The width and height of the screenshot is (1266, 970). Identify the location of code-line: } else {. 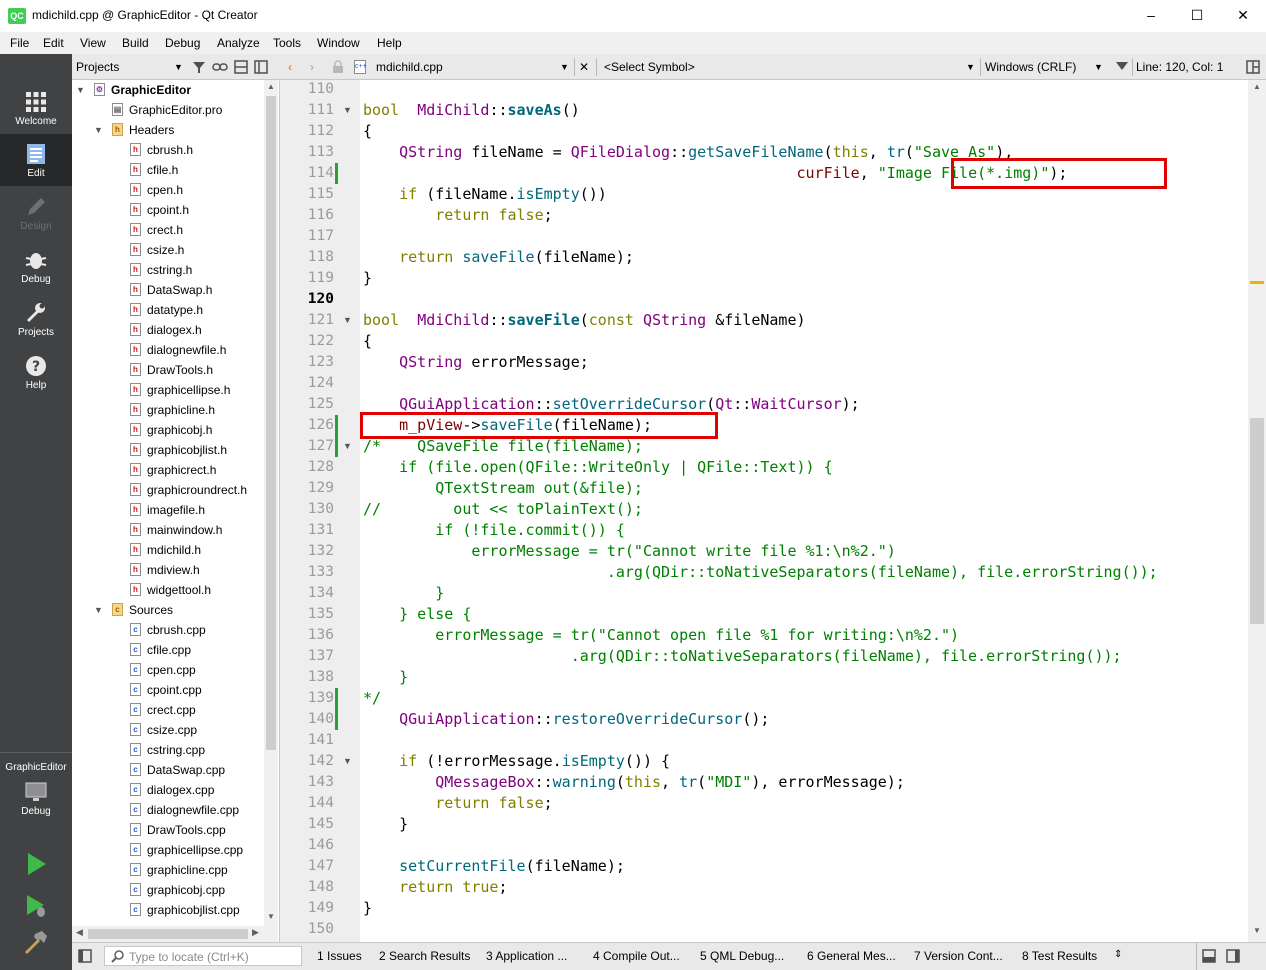
(417, 614).